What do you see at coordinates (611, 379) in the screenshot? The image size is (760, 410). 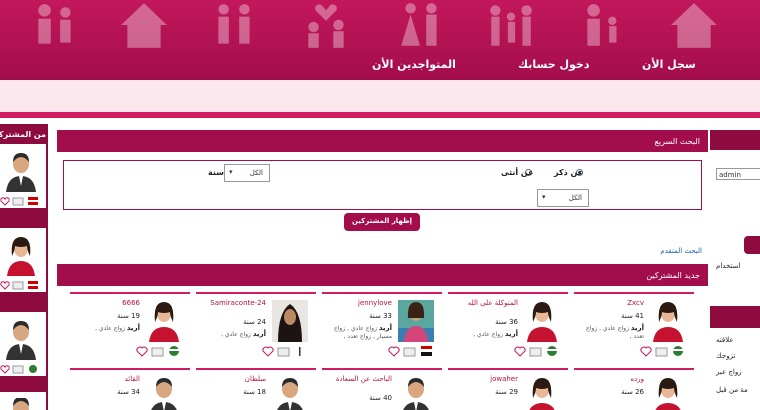 I see `member-name: ورده` at bounding box center [611, 379].